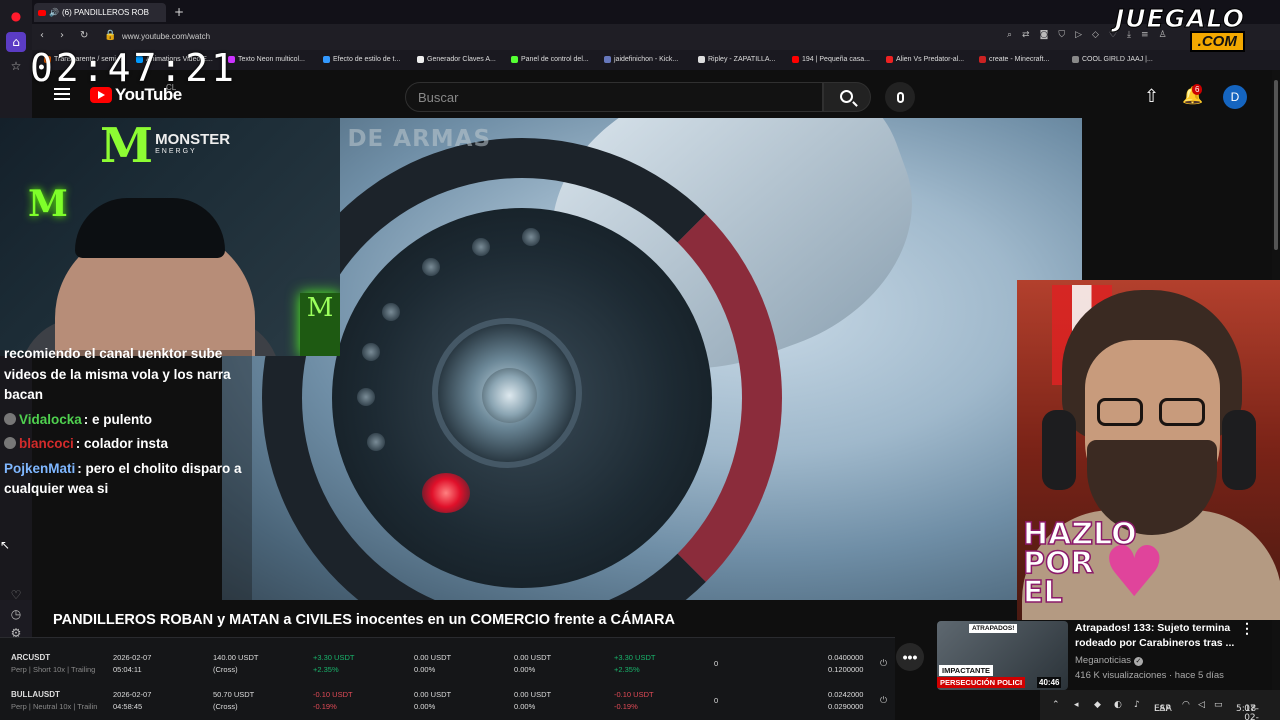 The width and height of the screenshot is (1280, 720). What do you see at coordinates (1160, 705) in the screenshot?
I see `system-tray: ⌃ ◂ ◆ ◐ ♪ ESPLAA ◠ ◁ ▭ 5:1807-02-2026` at bounding box center [1160, 705].